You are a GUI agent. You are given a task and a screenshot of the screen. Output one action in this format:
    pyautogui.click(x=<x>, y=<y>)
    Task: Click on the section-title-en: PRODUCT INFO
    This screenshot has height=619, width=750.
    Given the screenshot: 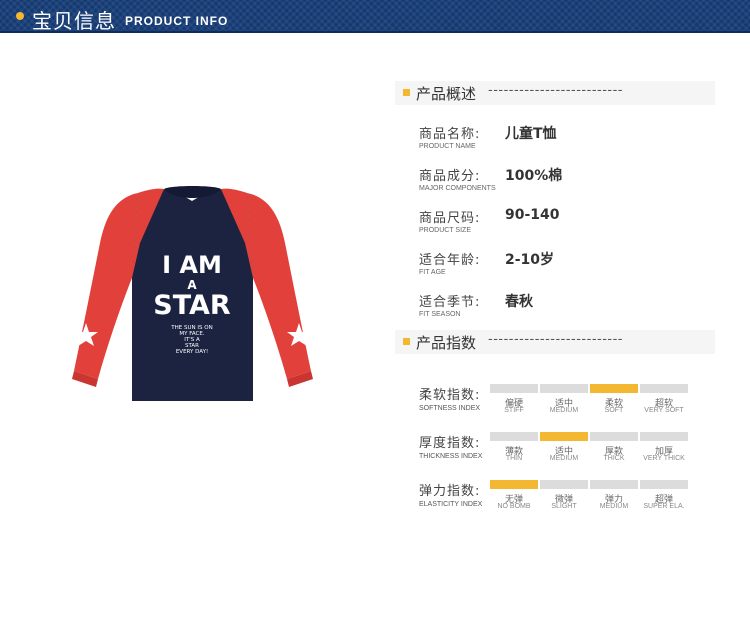 What is the action you would take?
    pyautogui.click(x=177, y=21)
    